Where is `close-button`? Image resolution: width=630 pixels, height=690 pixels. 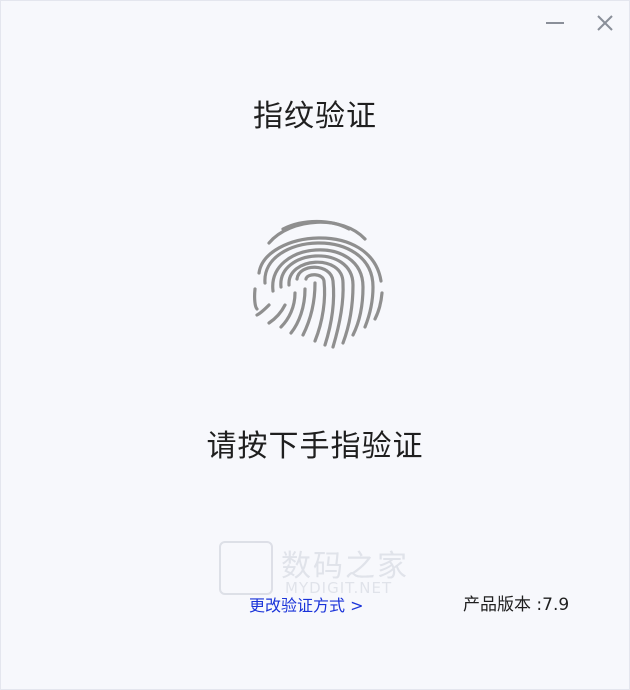
close-button is located at coordinates (605, 23).